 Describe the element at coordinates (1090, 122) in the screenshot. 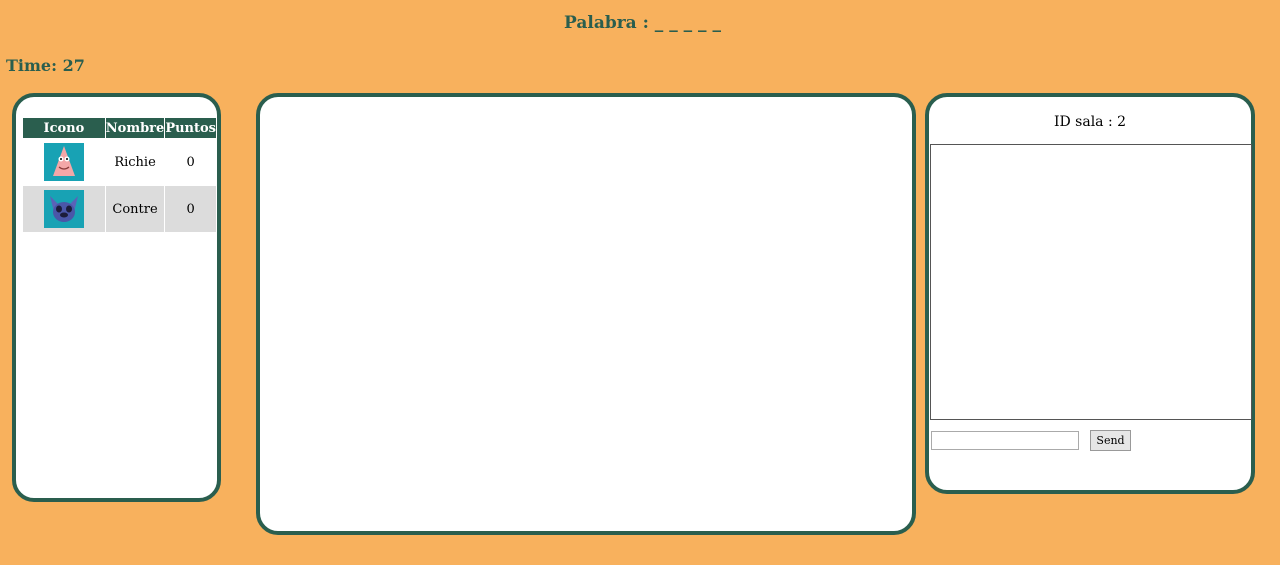

I see `room-id-label: ID sala : 2` at that location.